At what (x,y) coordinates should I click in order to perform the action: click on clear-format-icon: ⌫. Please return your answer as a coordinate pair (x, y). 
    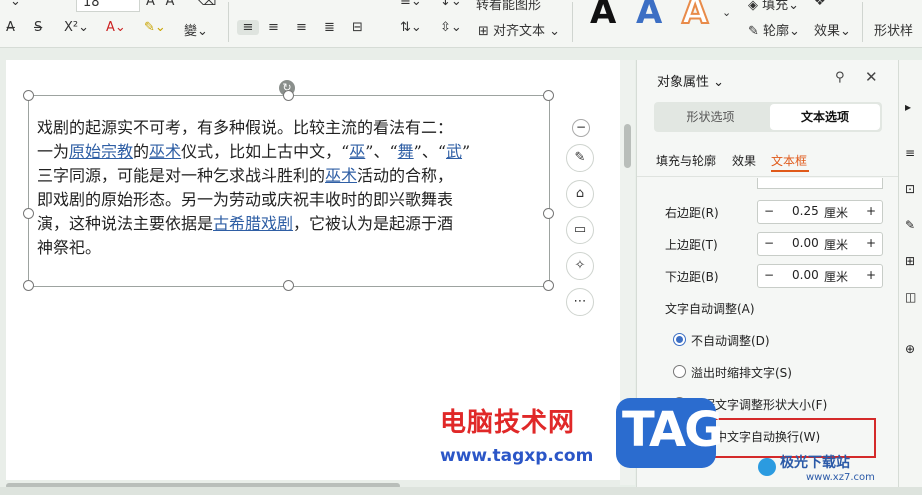
    Looking at the image, I should click on (207, 4).